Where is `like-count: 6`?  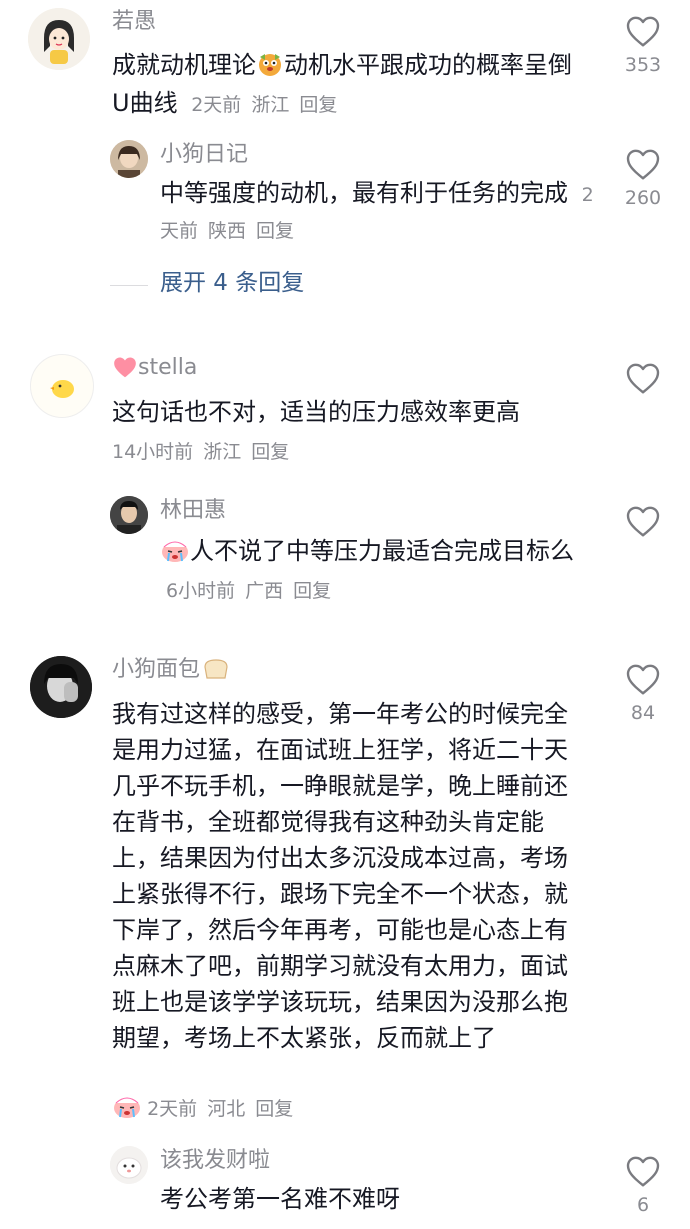 like-count: 6 is located at coordinates (643, 1205).